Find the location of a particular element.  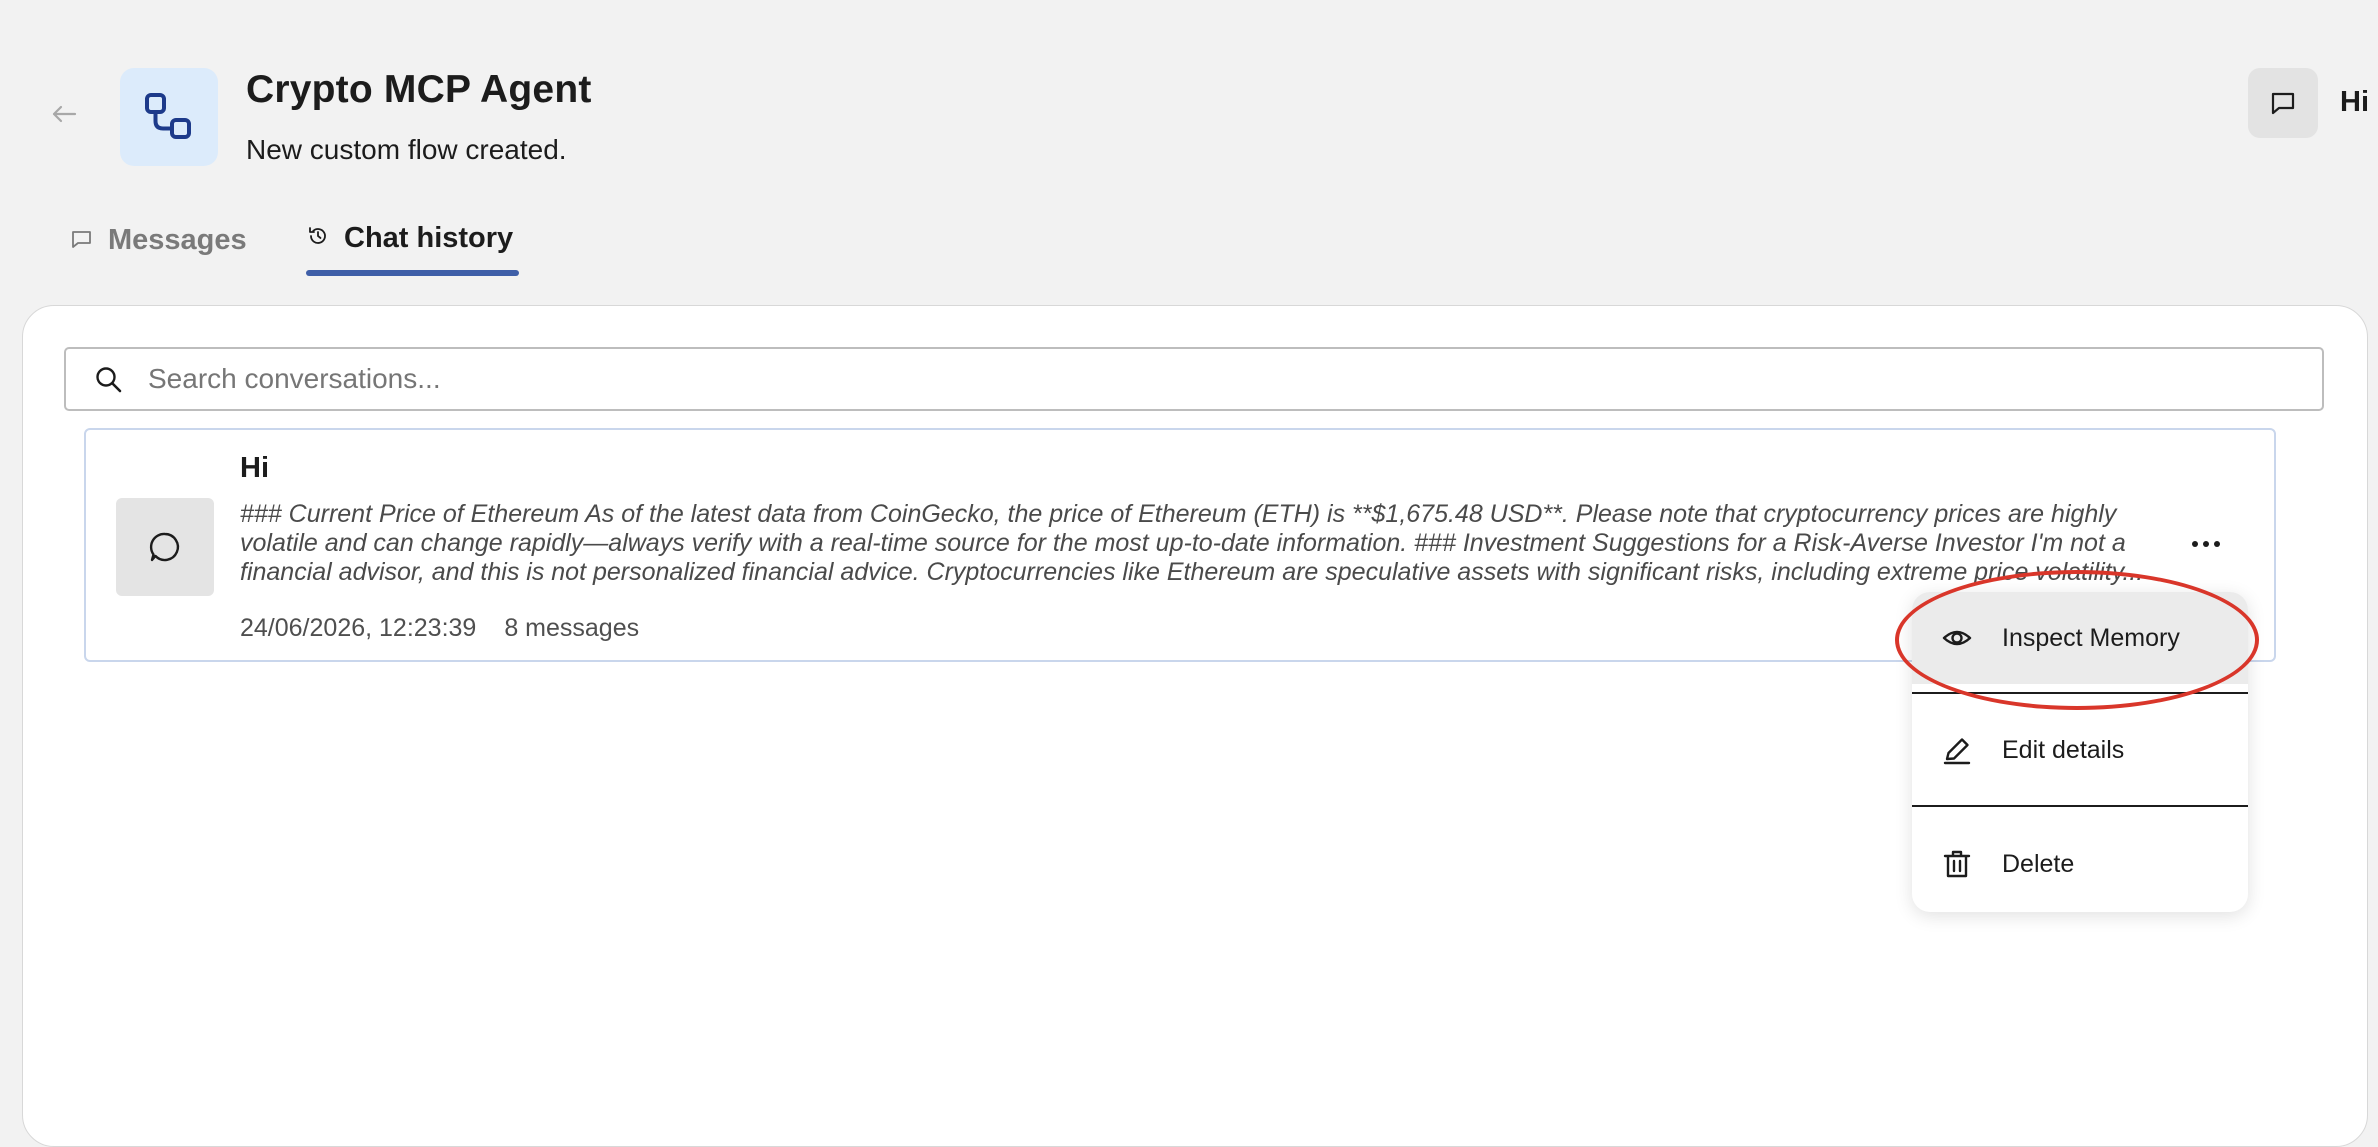

conversation-title: Hi is located at coordinates (254, 468).